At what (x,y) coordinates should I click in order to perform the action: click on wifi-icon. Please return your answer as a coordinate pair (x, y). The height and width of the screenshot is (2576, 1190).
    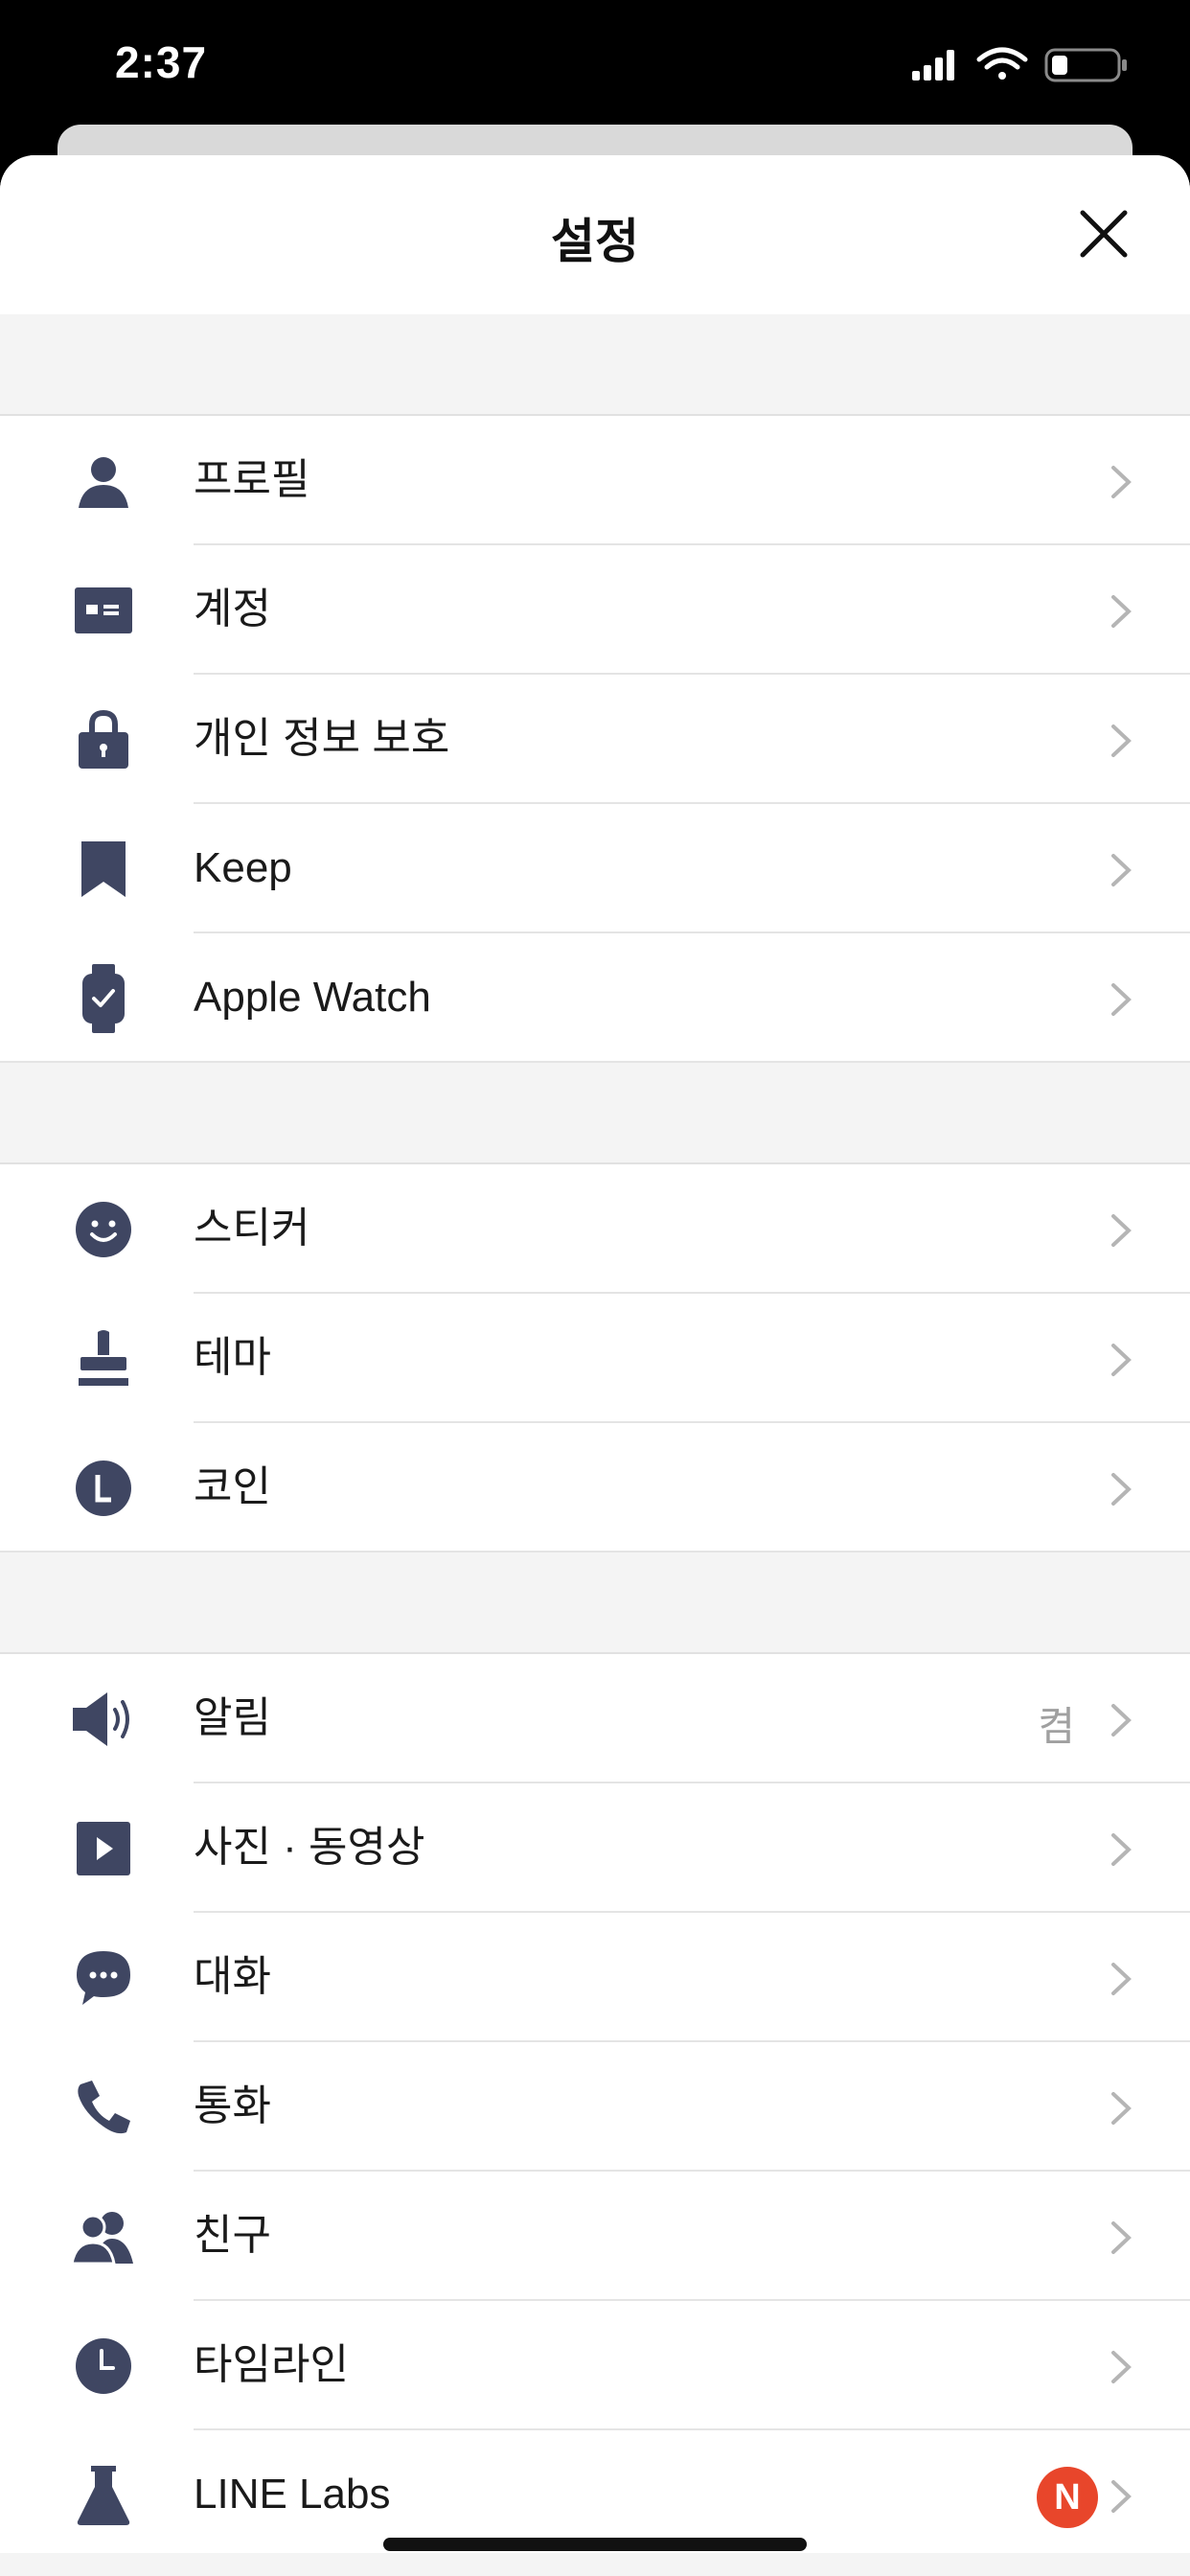
    Looking at the image, I should click on (1002, 63).